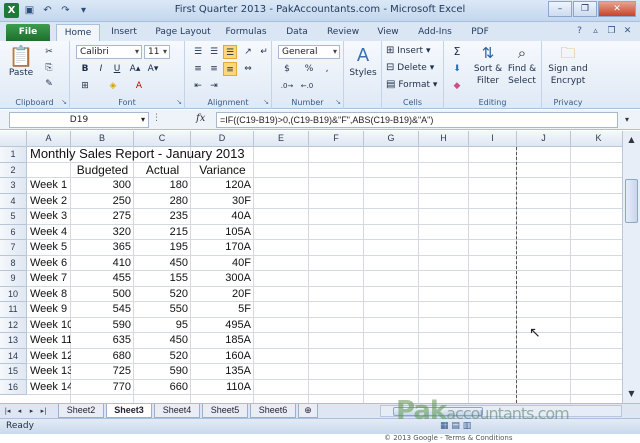 The image size is (640, 443). What do you see at coordinates (336, 139) in the screenshot?
I see `column-header-f: F` at bounding box center [336, 139].